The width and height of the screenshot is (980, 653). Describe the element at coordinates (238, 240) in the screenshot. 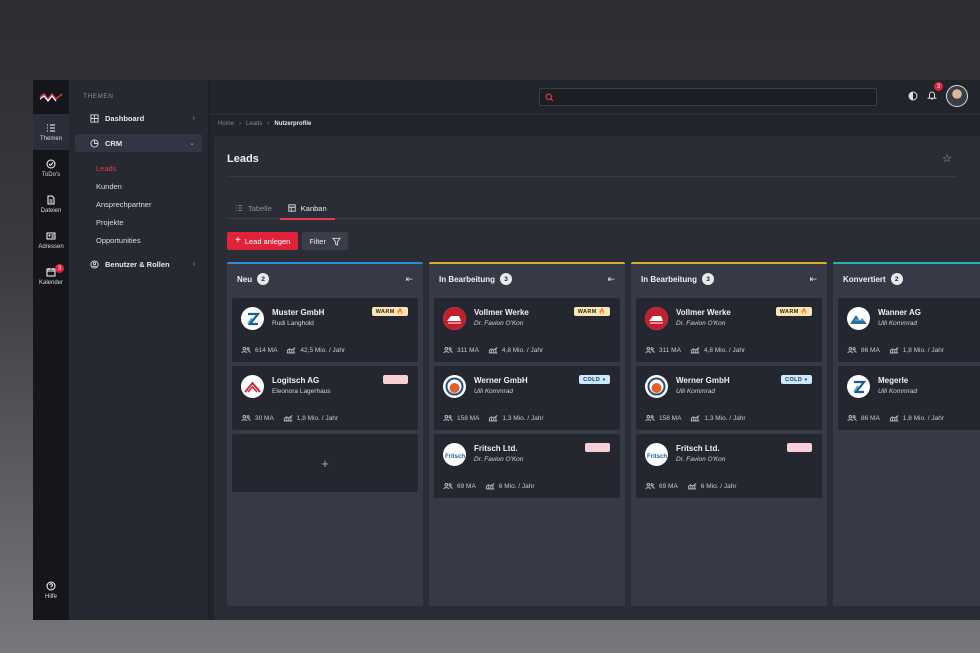

I see `plus-icon: +` at that location.